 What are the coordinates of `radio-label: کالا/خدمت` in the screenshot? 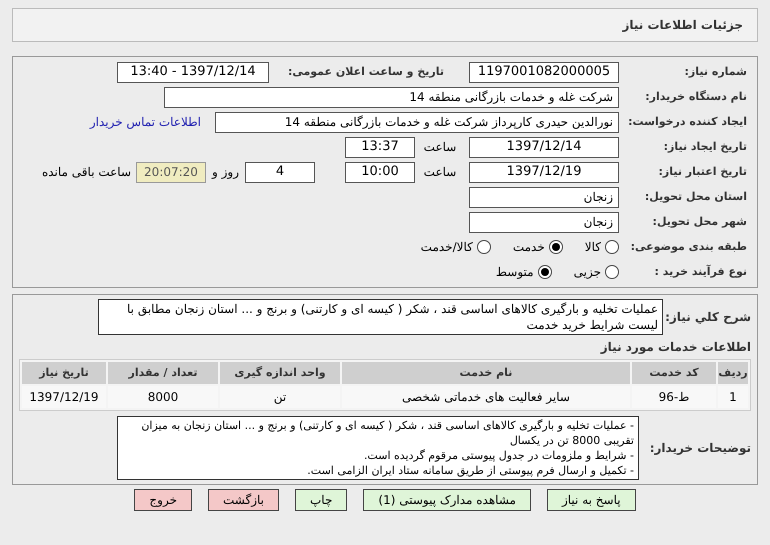 It's located at (446, 247).